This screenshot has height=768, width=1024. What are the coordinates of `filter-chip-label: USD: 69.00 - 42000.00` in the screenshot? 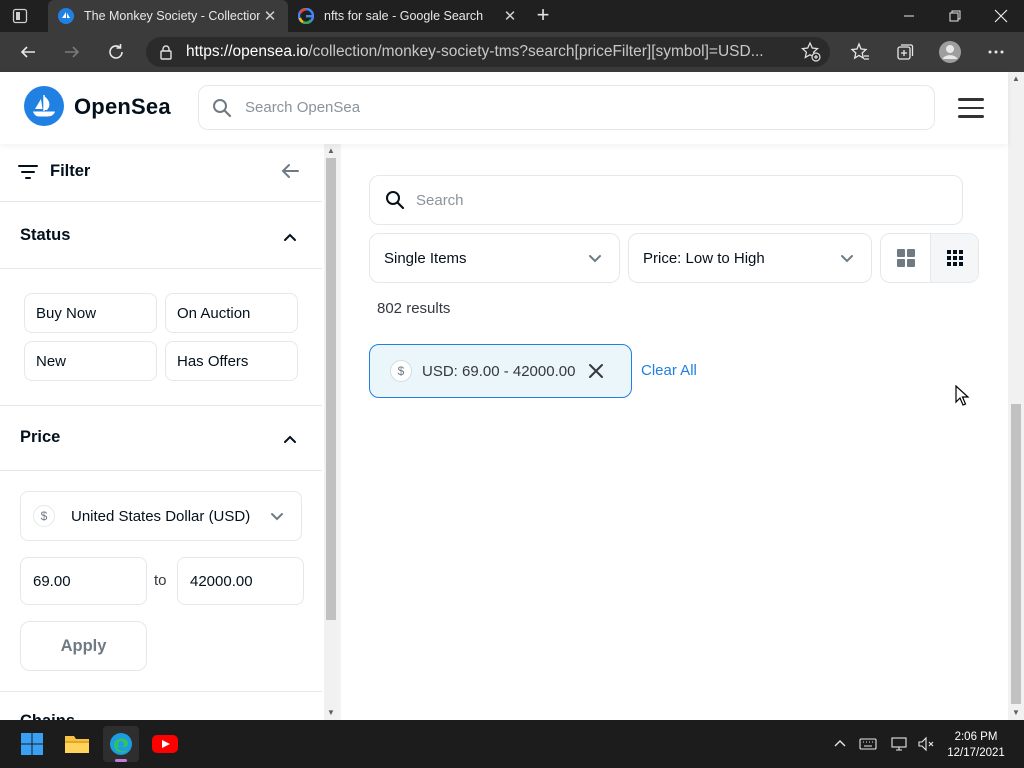 It's located at (499, 371).